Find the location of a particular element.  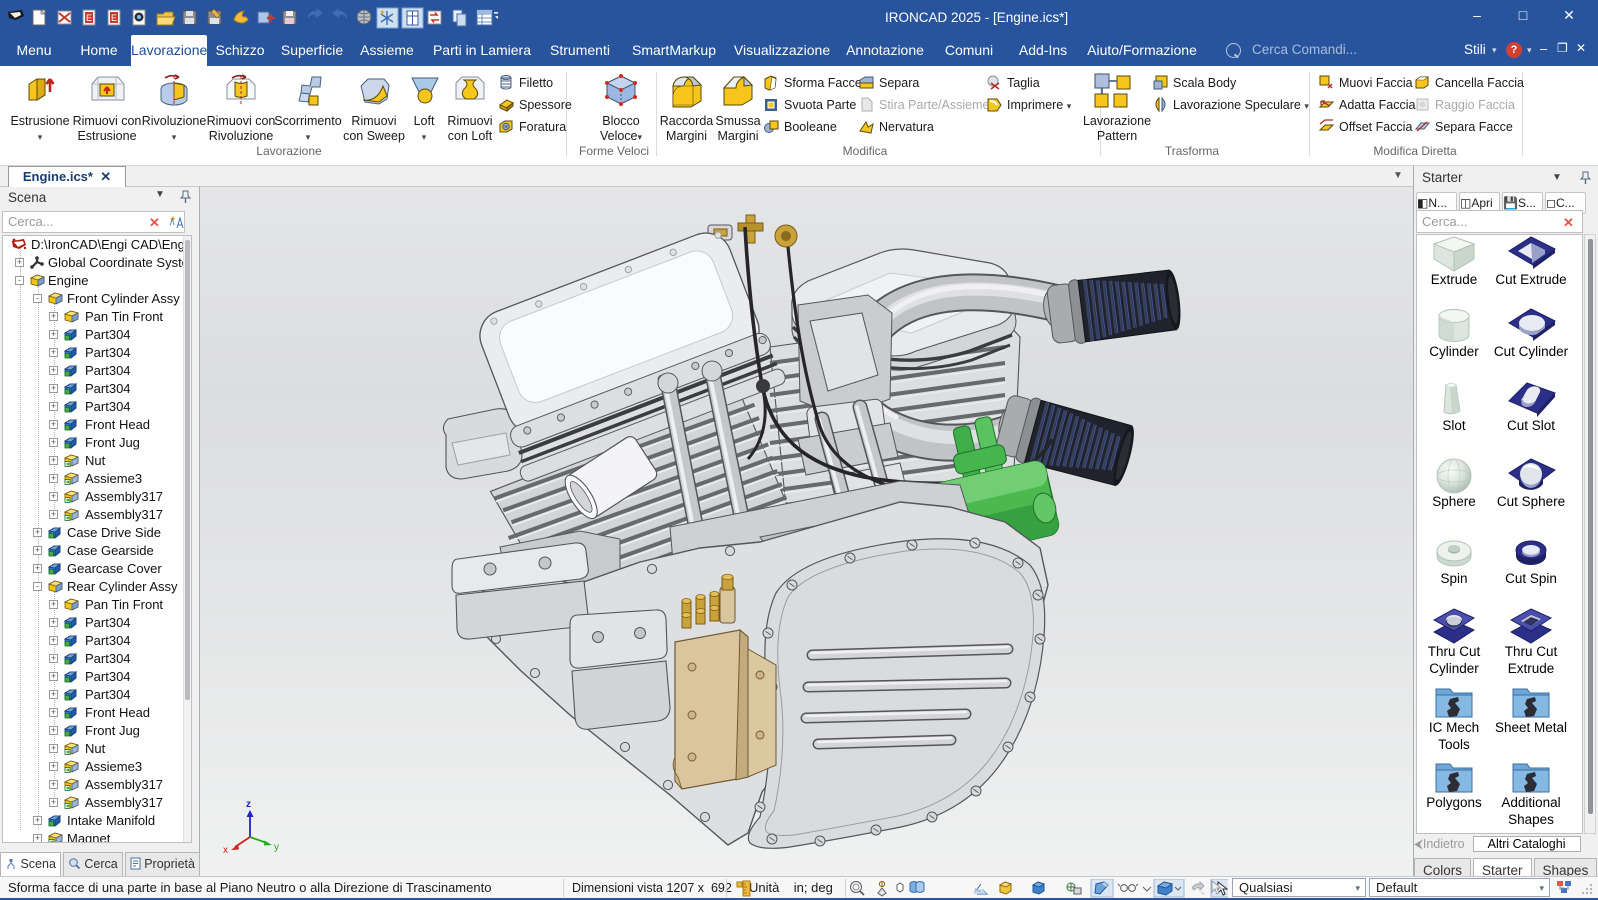

svg-text: y is located at coordinates (276, 847).